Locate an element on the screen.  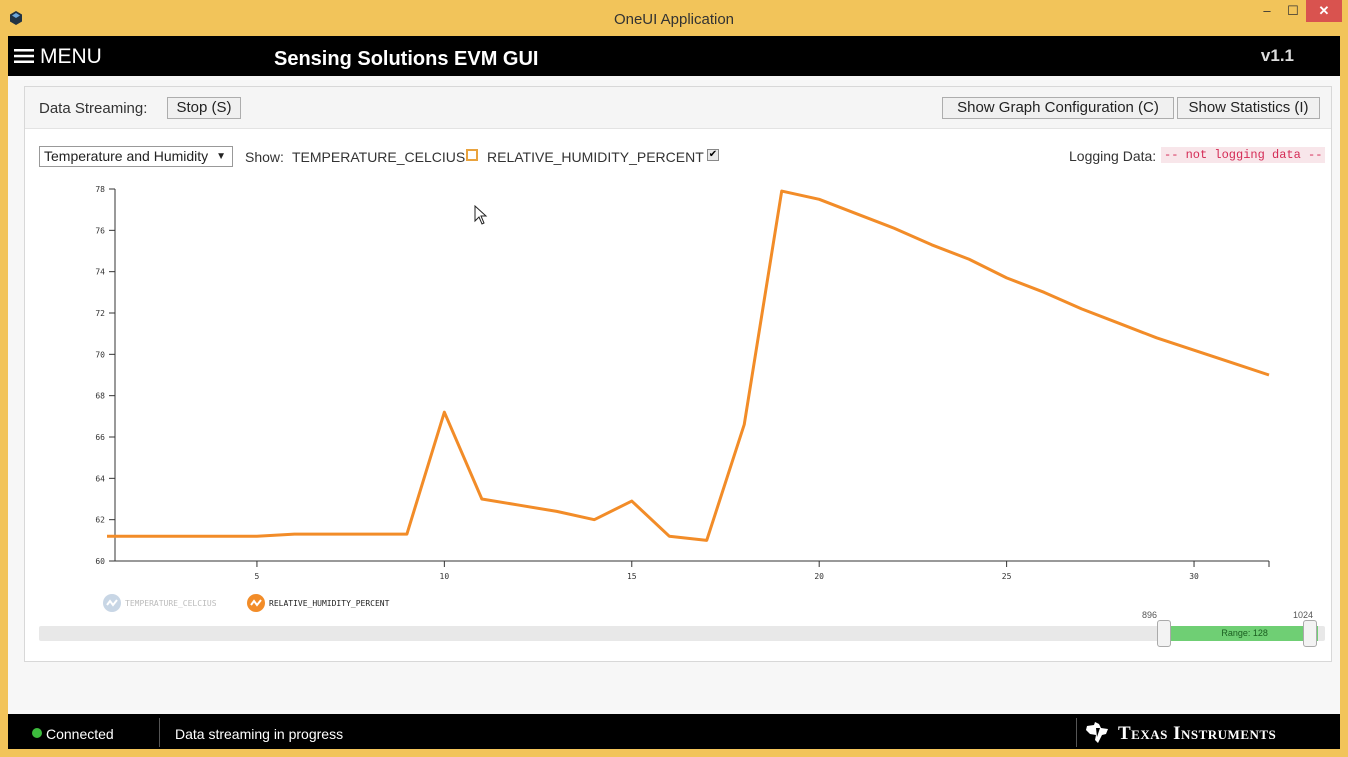
app-version: v1.1 is located at coordinates (1277, 55).